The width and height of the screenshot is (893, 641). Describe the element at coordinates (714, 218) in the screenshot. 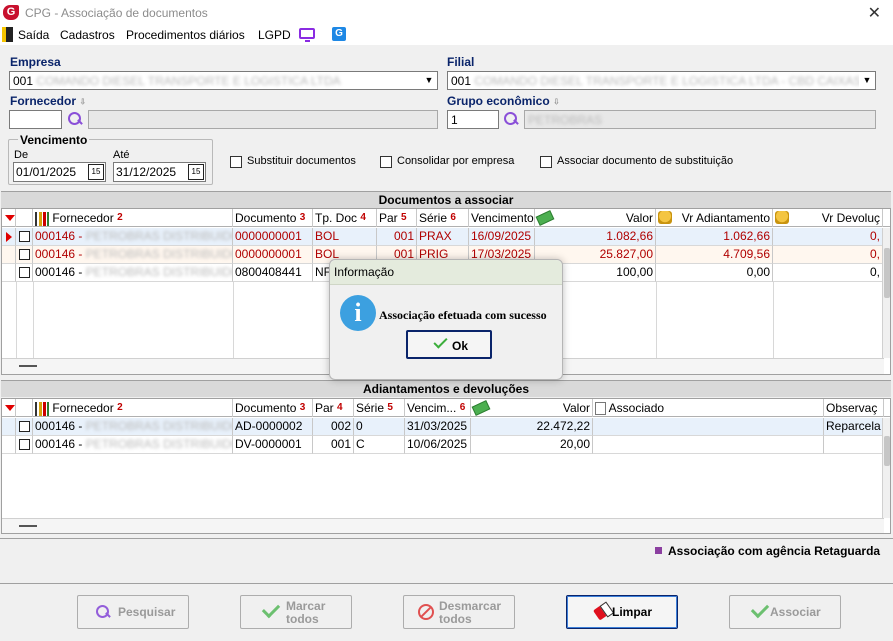

I see `col-vr-adiantamento: Vr Adiantamento` at that location.